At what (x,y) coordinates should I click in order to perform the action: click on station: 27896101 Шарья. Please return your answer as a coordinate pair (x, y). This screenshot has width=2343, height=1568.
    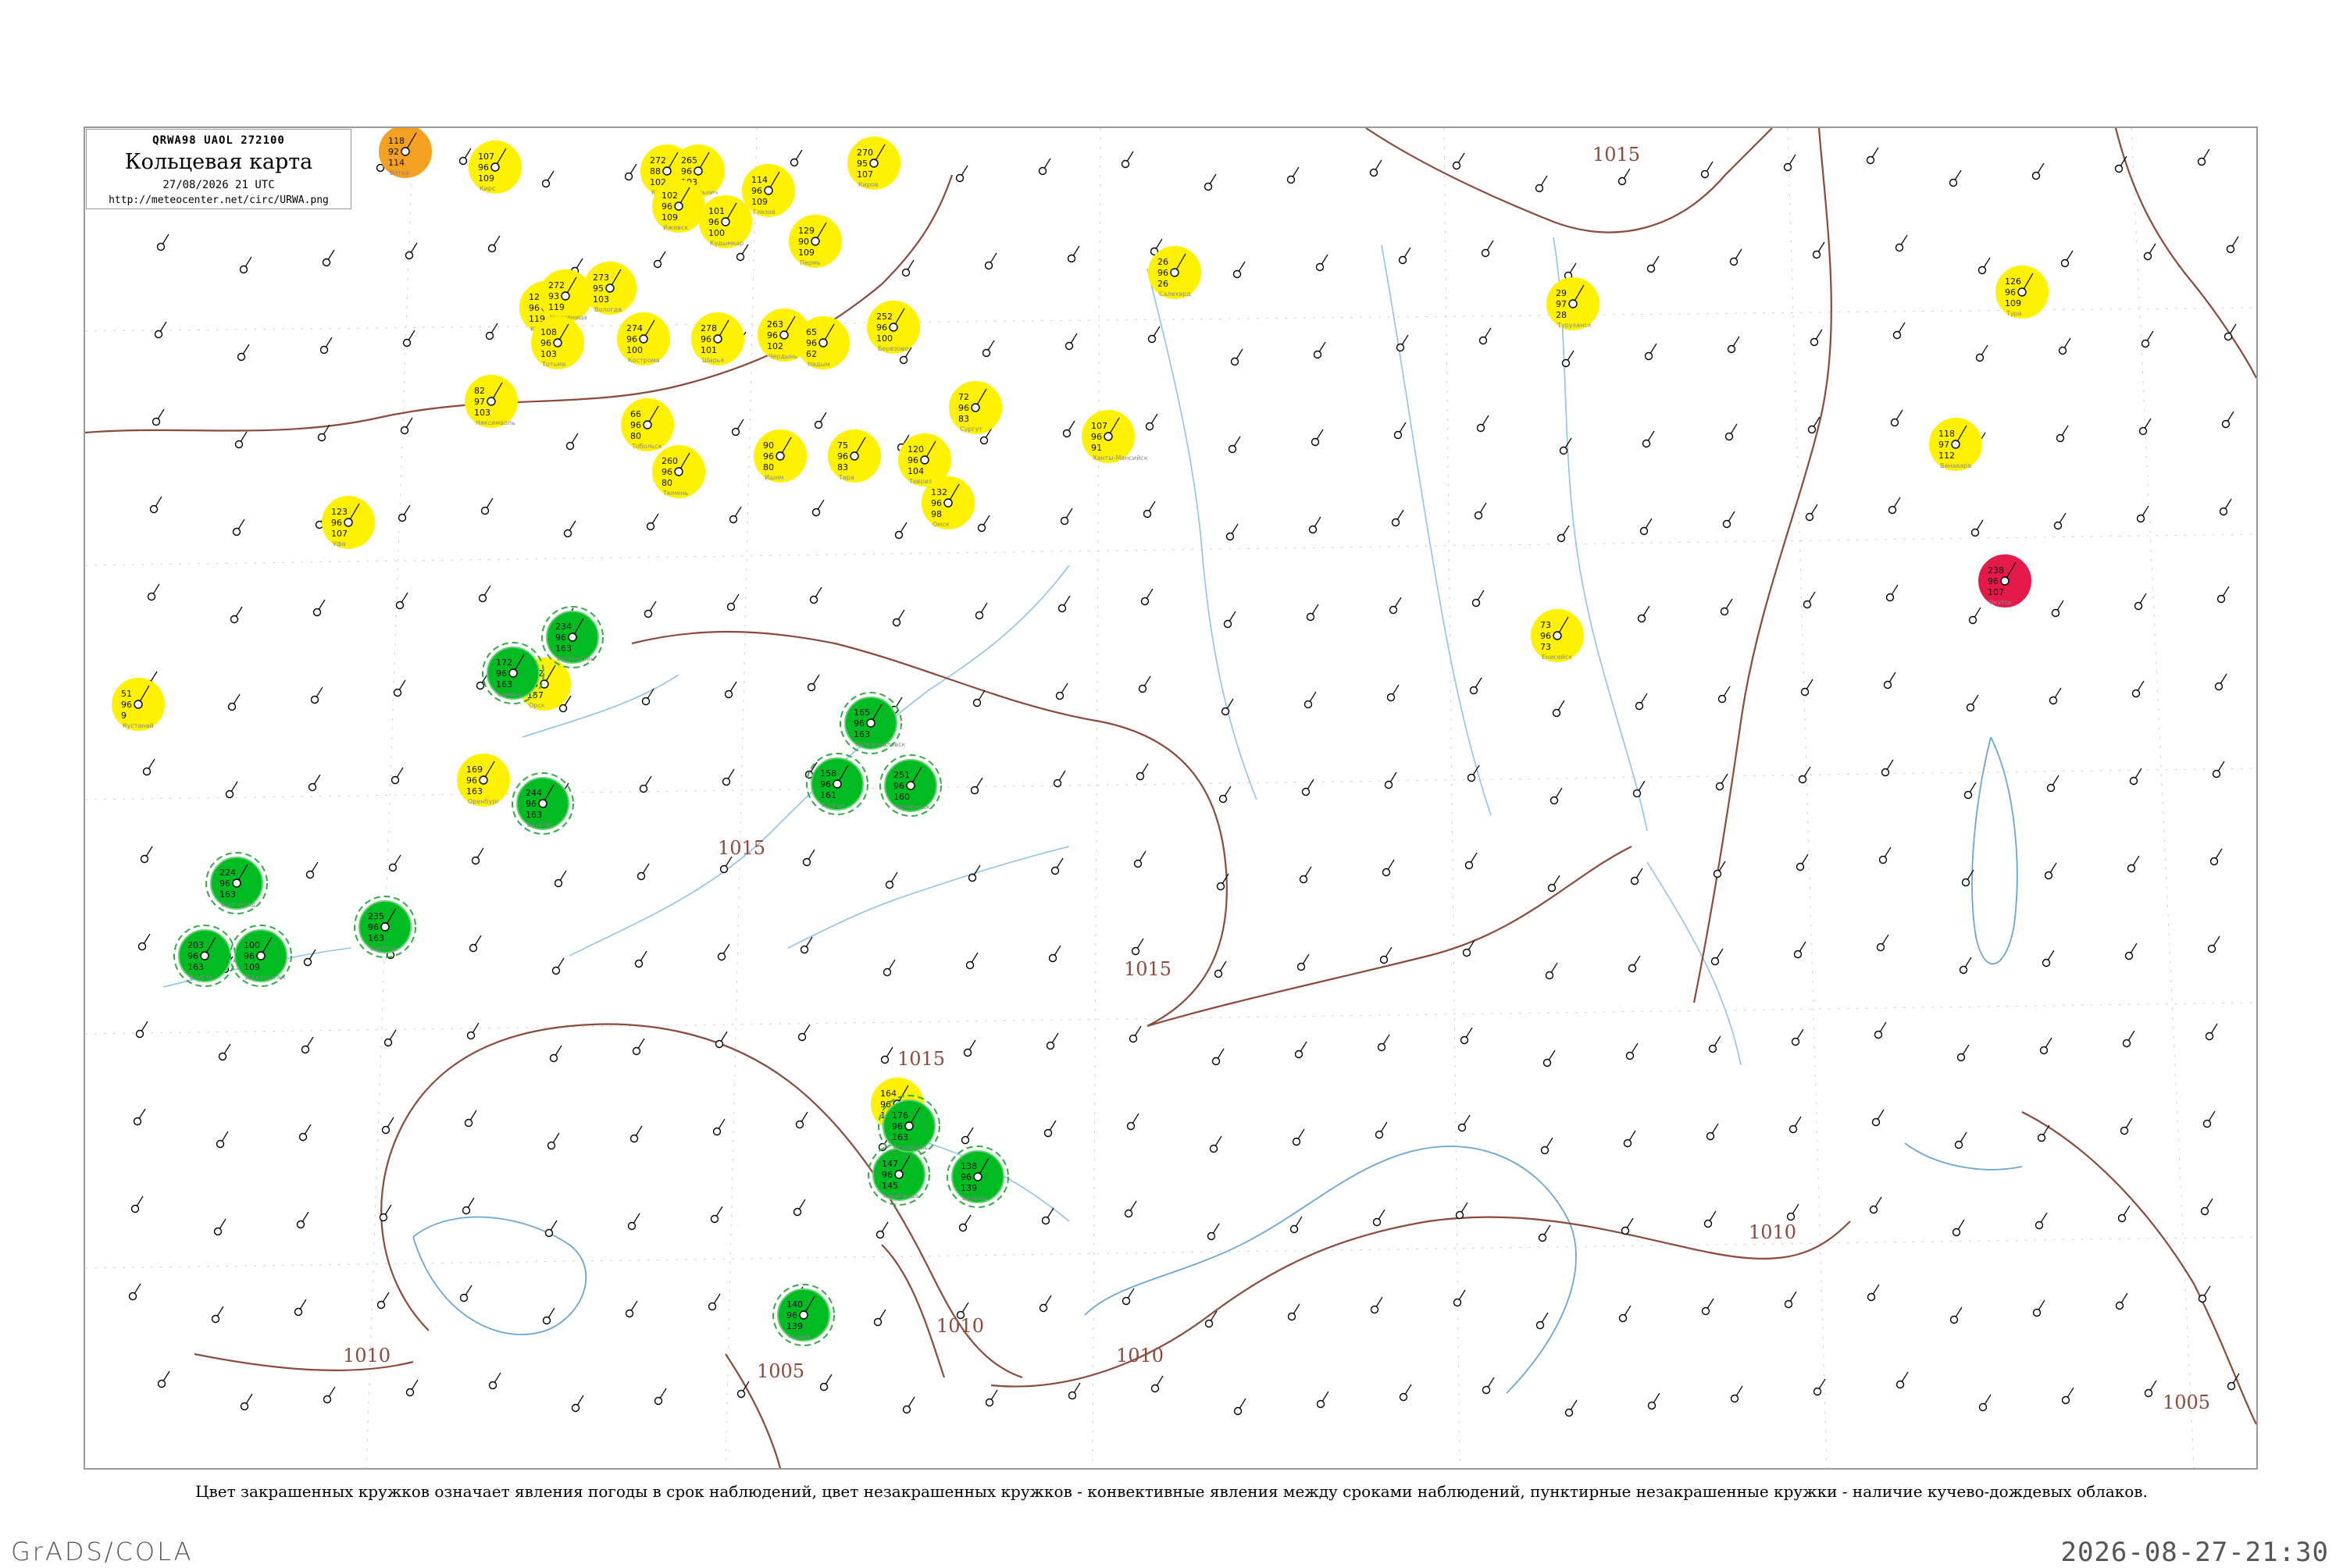
    Looking at the image, I should click on (717, 338).